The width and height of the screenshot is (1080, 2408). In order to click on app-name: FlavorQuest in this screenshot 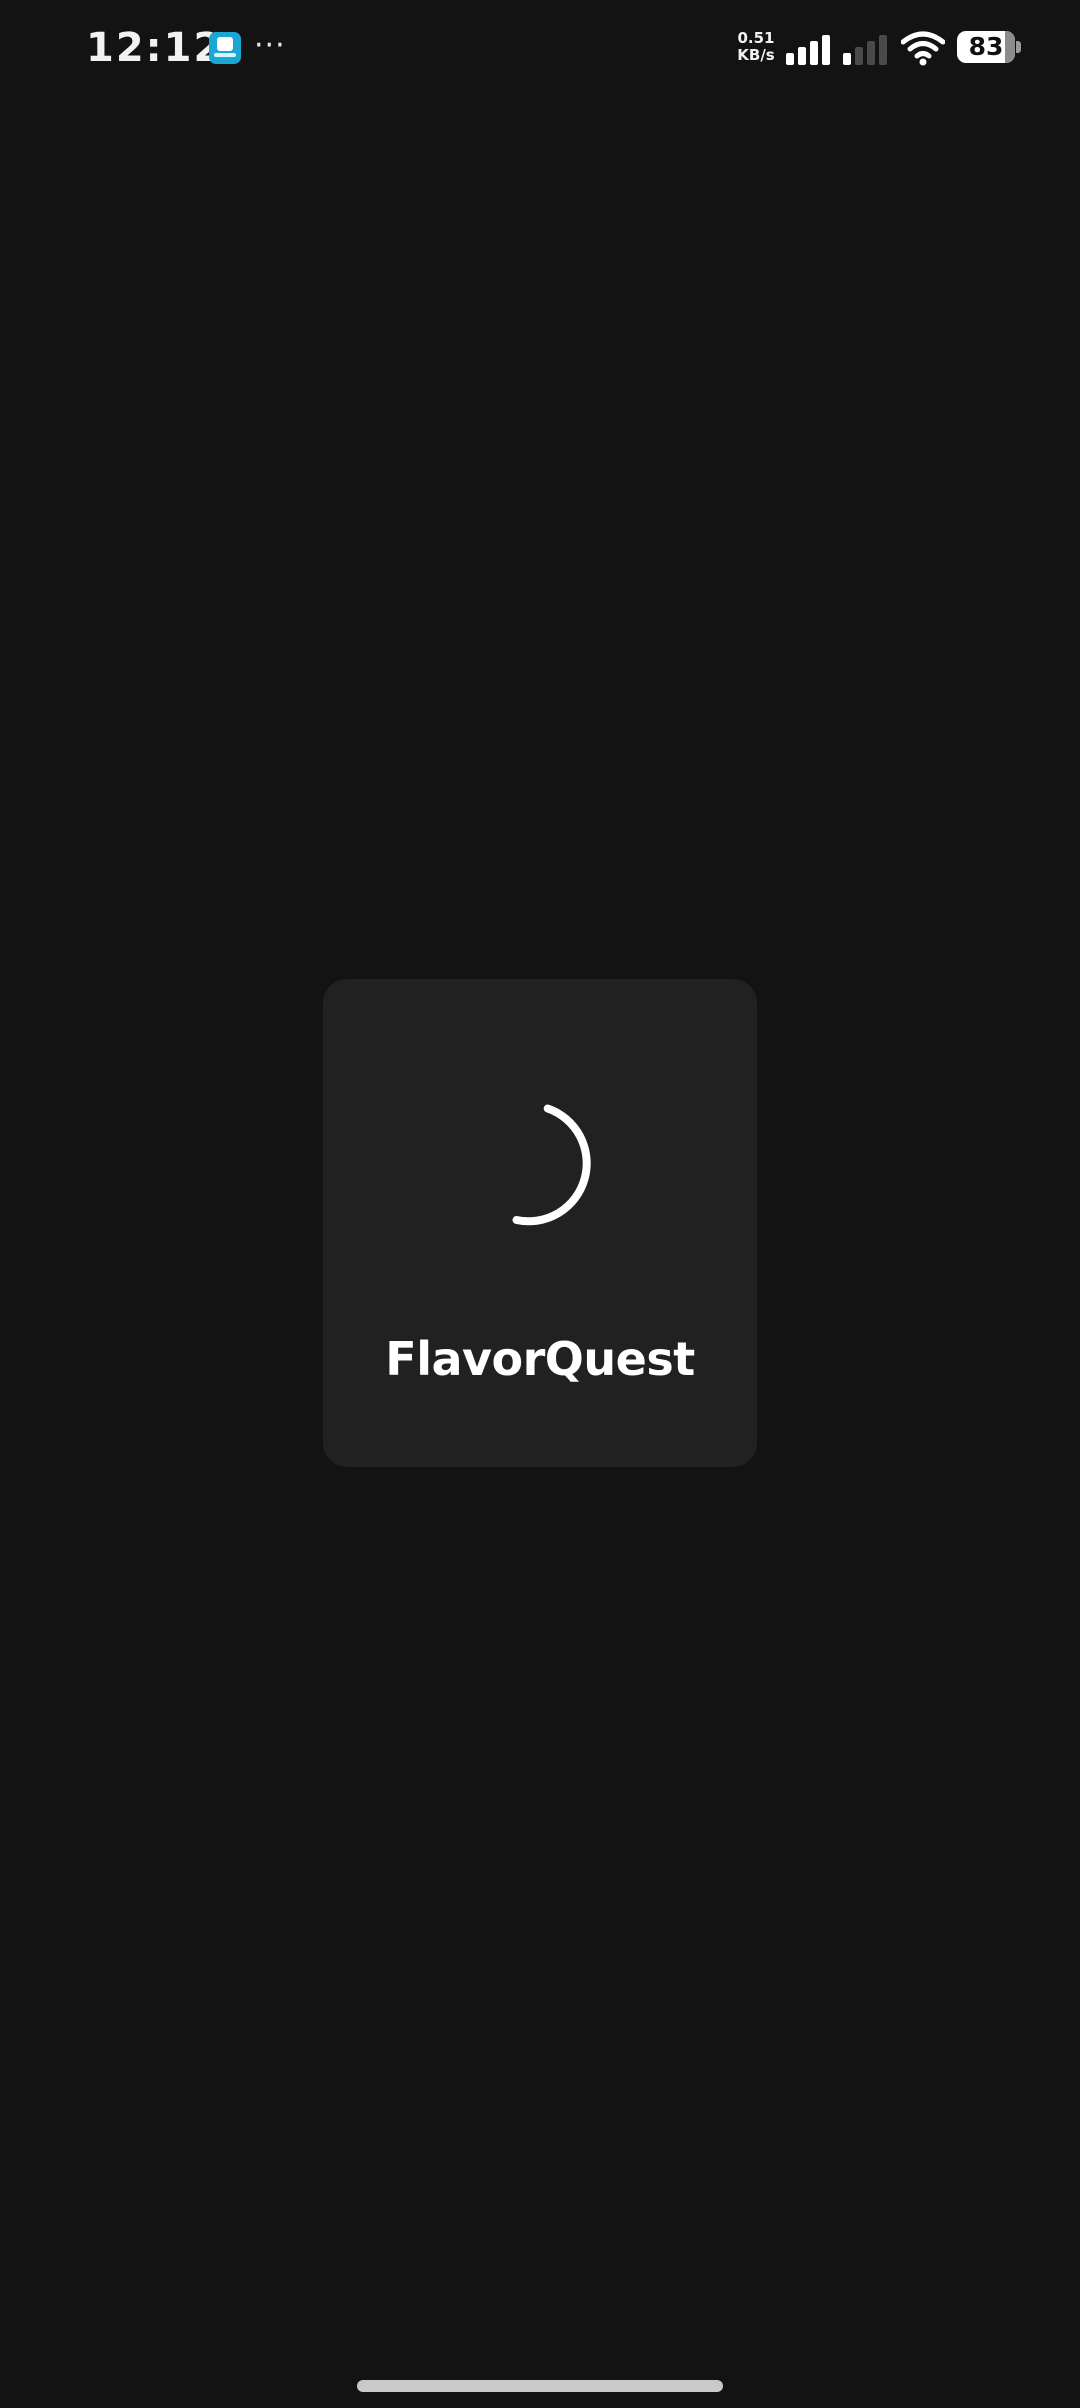, I will do `click(540, 1359)`.